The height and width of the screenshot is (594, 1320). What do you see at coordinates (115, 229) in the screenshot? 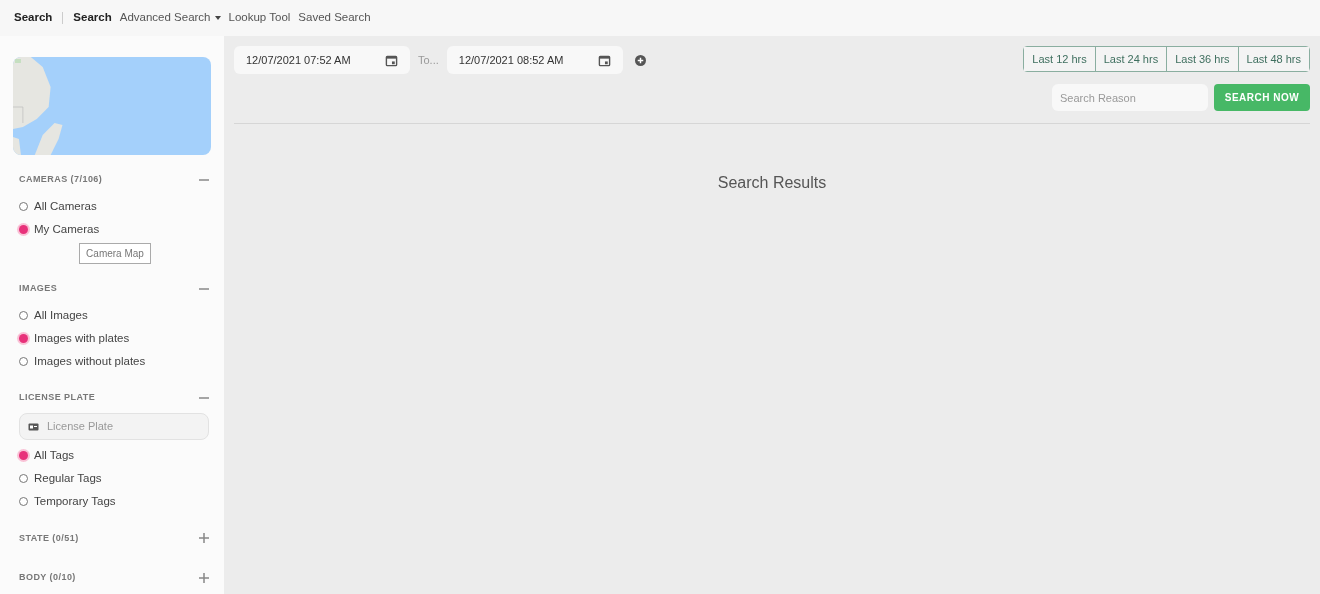
I see `radio-option: My Cameras` at bounding box center [115, 229].